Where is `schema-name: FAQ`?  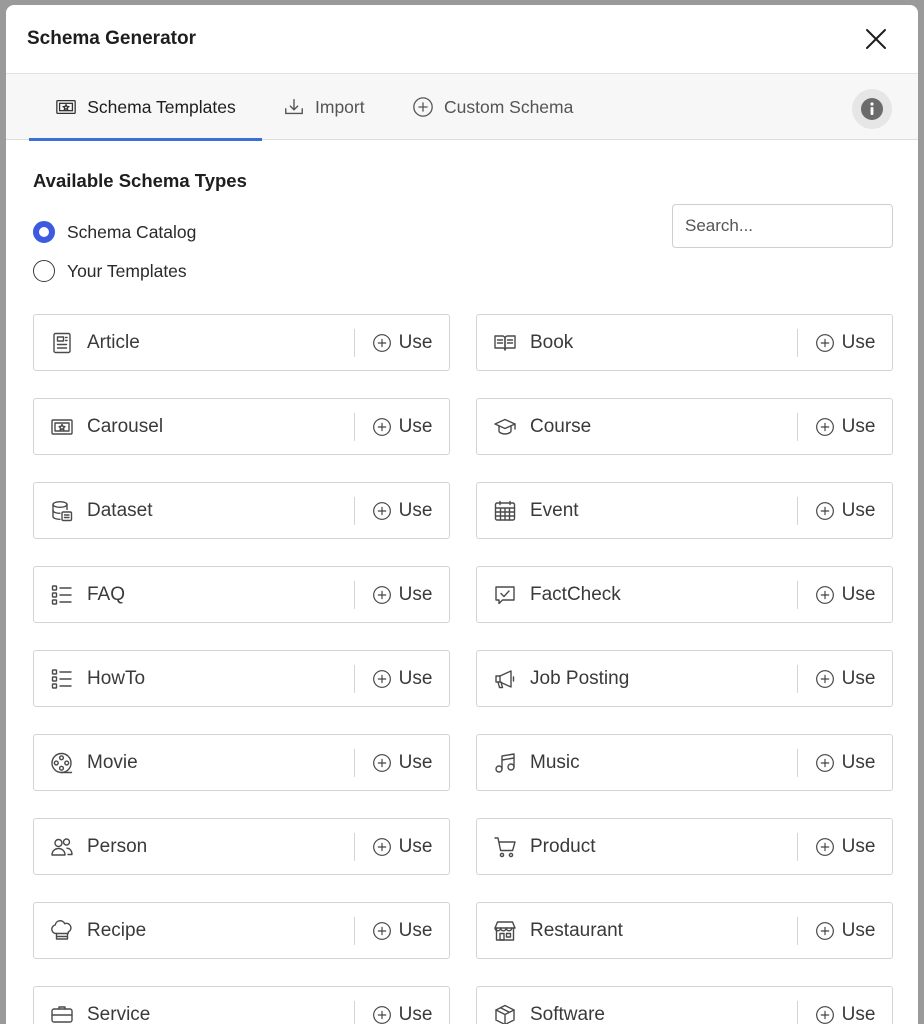
schema-name: FAQ is located at coordinates (106, 594).